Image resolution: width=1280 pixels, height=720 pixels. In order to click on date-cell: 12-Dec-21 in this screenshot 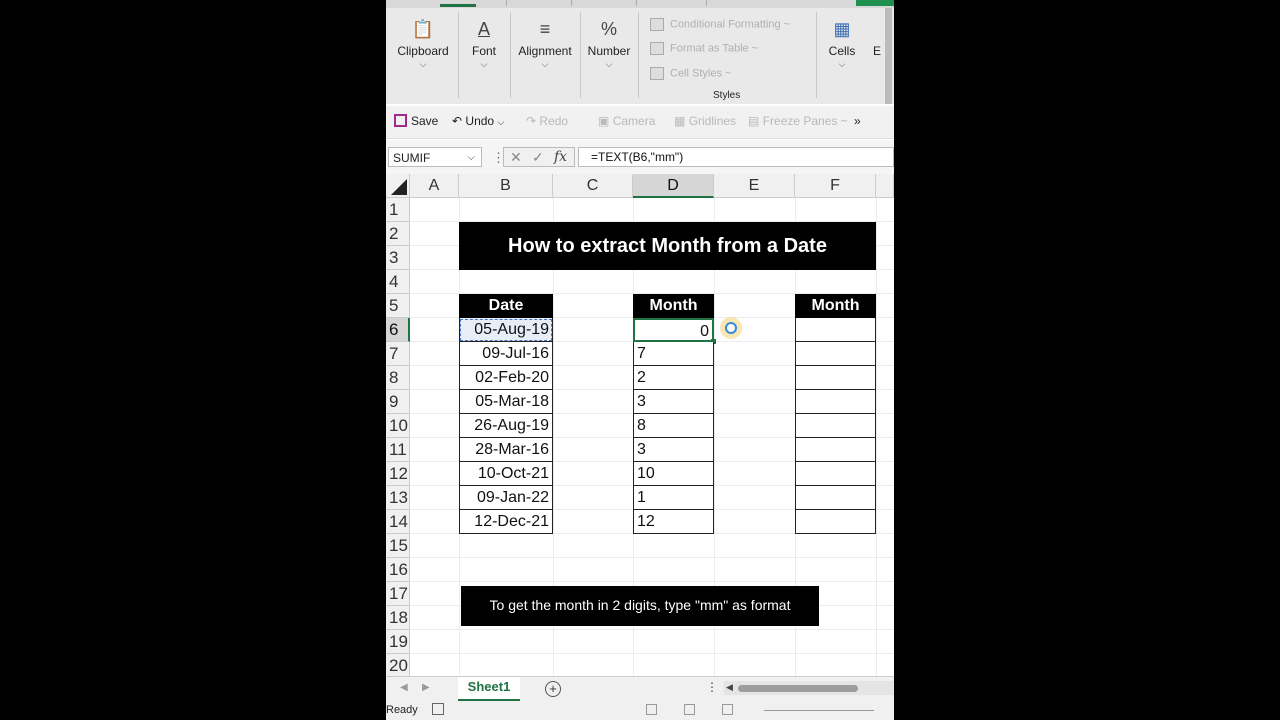, I will do `click(506, 522)`.